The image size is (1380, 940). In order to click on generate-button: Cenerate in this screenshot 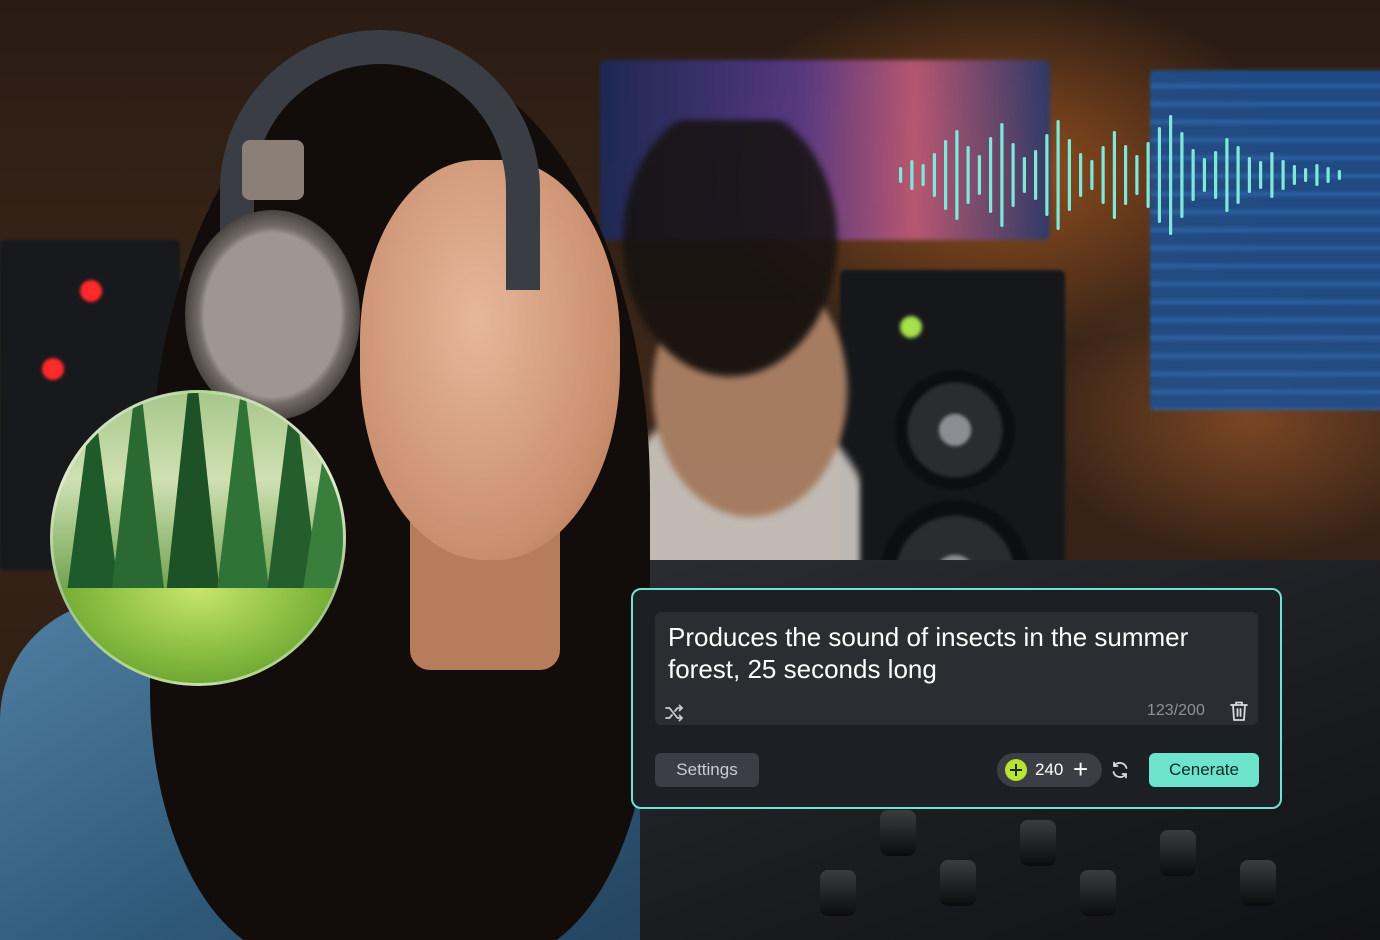, I will do `click(1204, 770)`.